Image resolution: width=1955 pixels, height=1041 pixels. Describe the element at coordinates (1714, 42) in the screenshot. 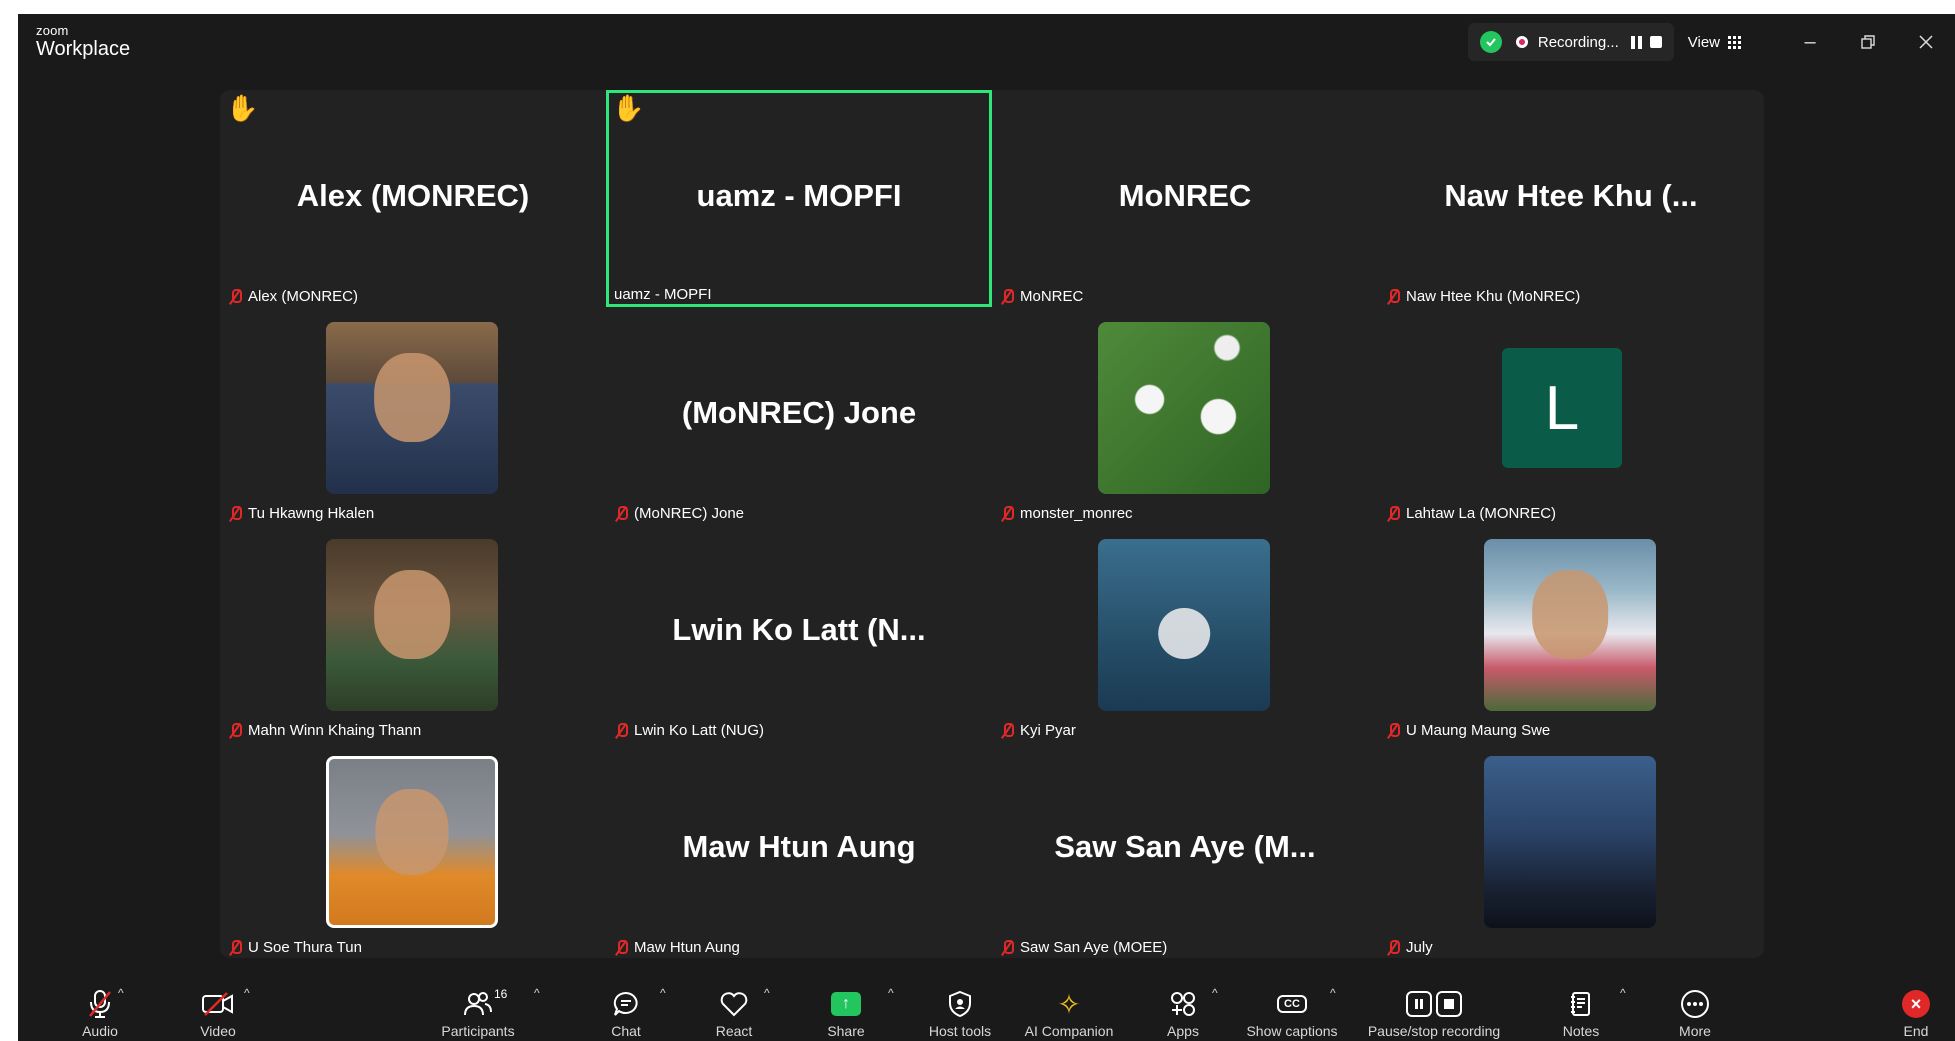

I see `view-button: View` at that location.